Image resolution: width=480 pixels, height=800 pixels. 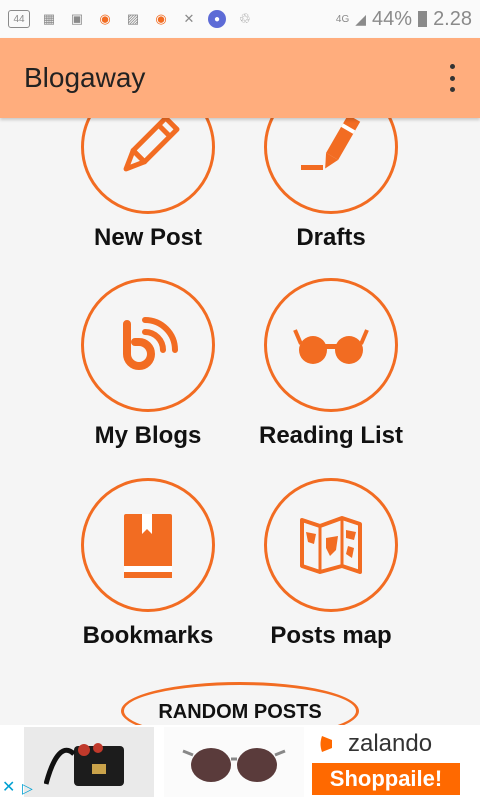 I want to click on tile-reading-list: Reading List, so click(x=331, y=364).